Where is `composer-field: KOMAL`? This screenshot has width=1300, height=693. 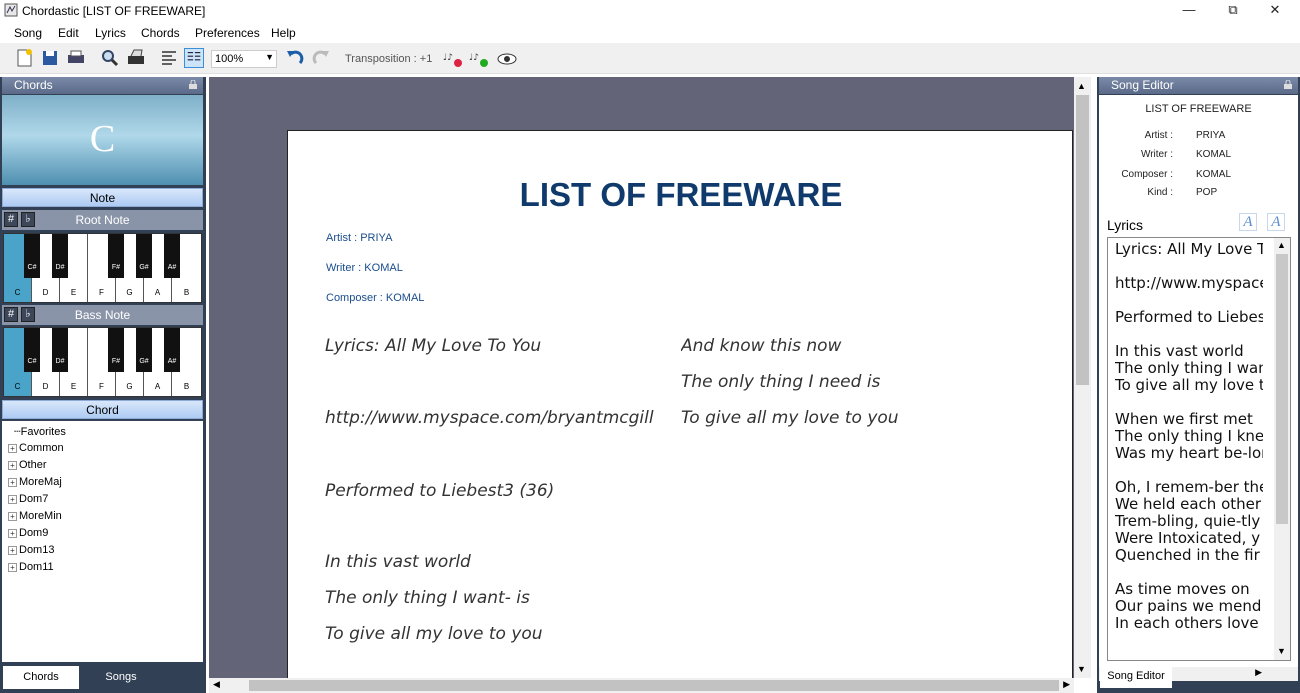 composer-field: KOMAL is located at coordinates (1213, 174).